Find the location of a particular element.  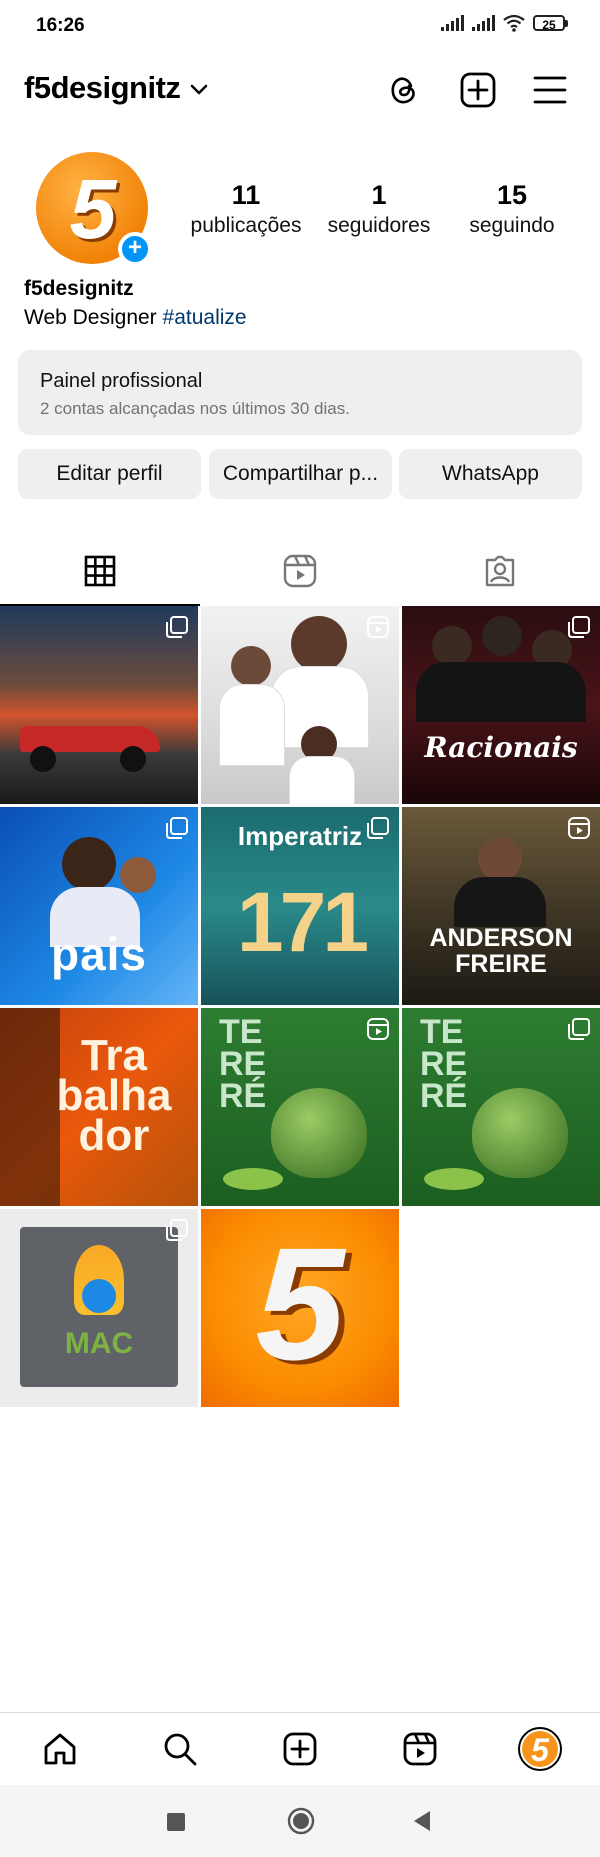

tab-grid is located at coordinates (100, 571).